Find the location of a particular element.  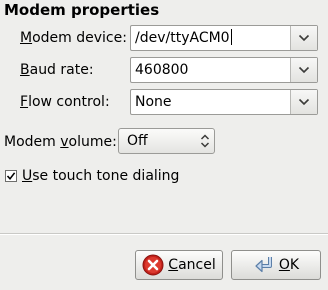

flow-control-input: None is located at coordinates (210, 102).